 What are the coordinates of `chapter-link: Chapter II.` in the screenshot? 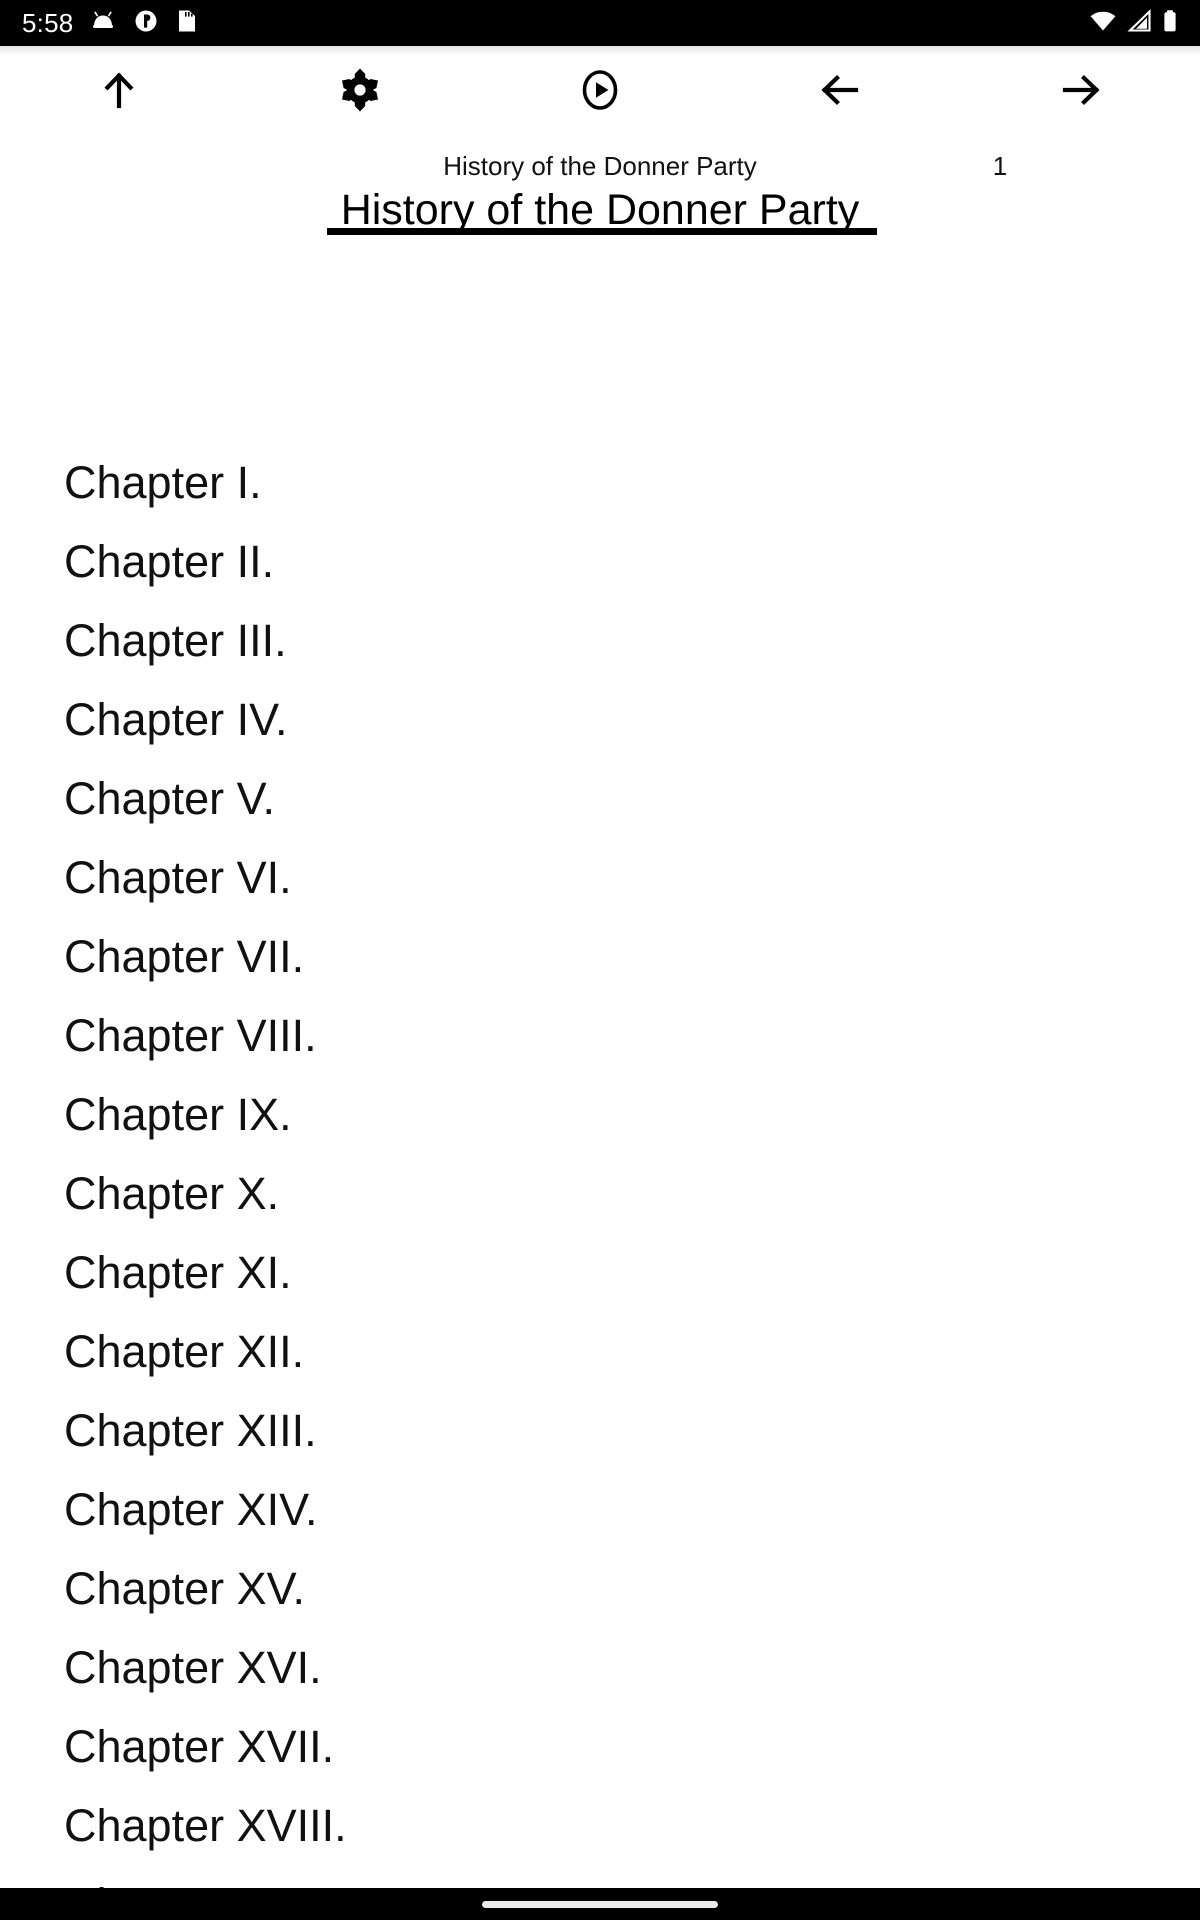 It's located at (600, 561).